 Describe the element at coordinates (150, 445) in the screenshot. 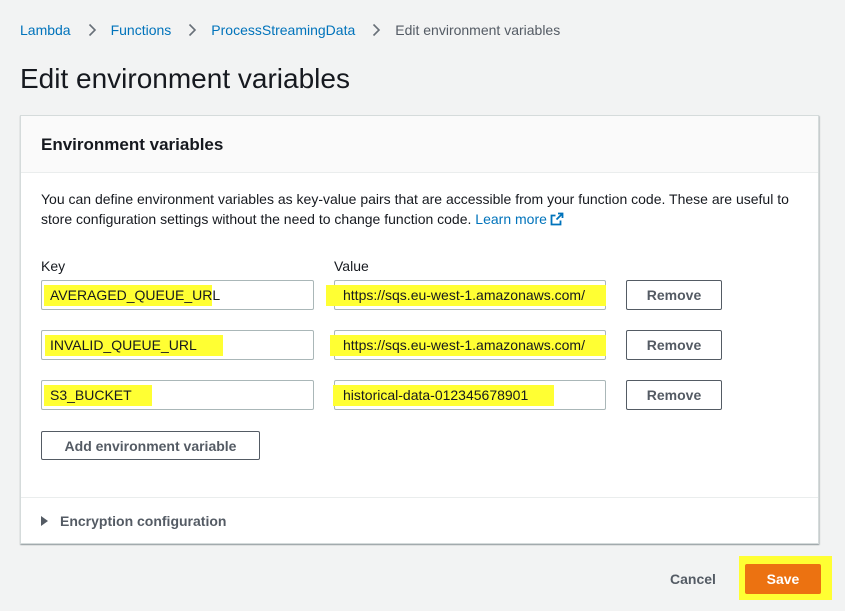

I see `add-environment-variable-button: Add environment variable` at that location.